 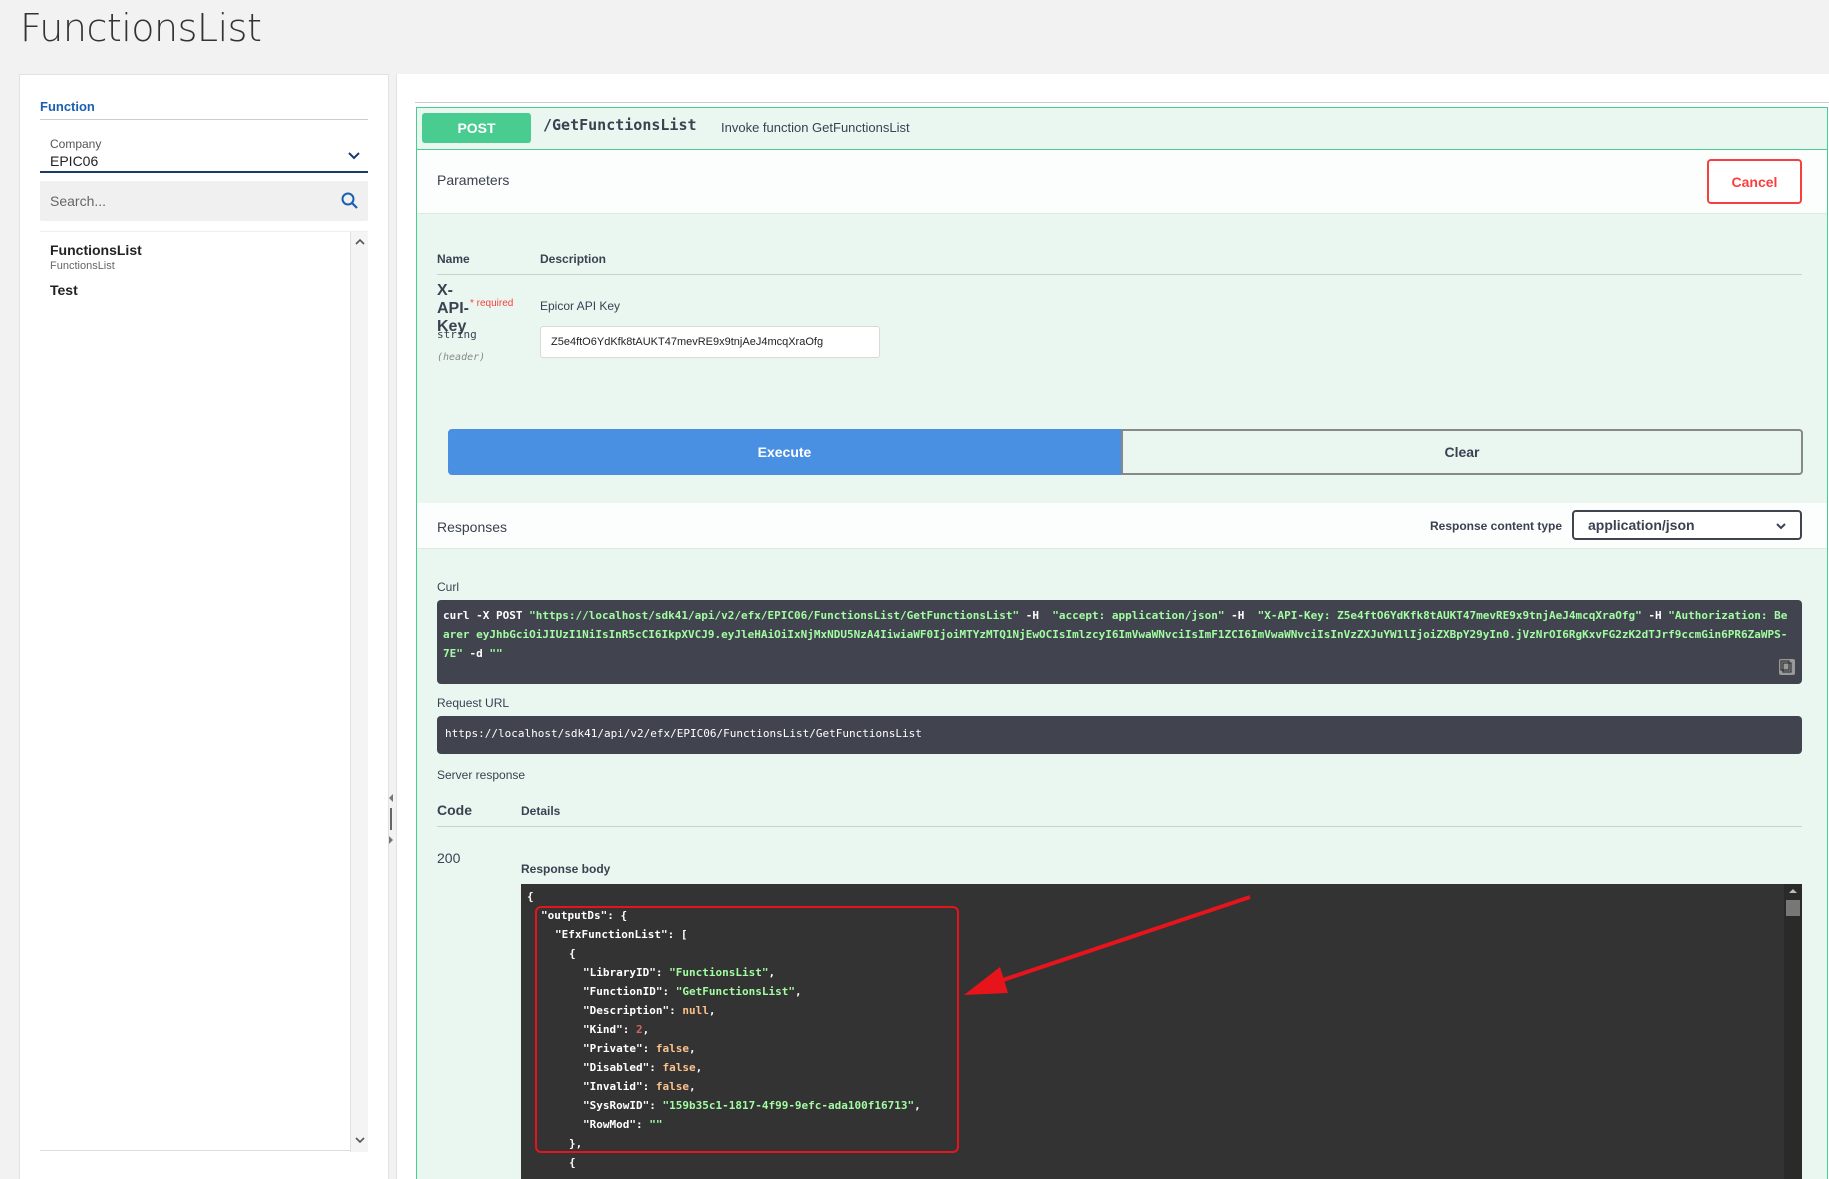 I want to click on search-box, so click(x=204, y=201).